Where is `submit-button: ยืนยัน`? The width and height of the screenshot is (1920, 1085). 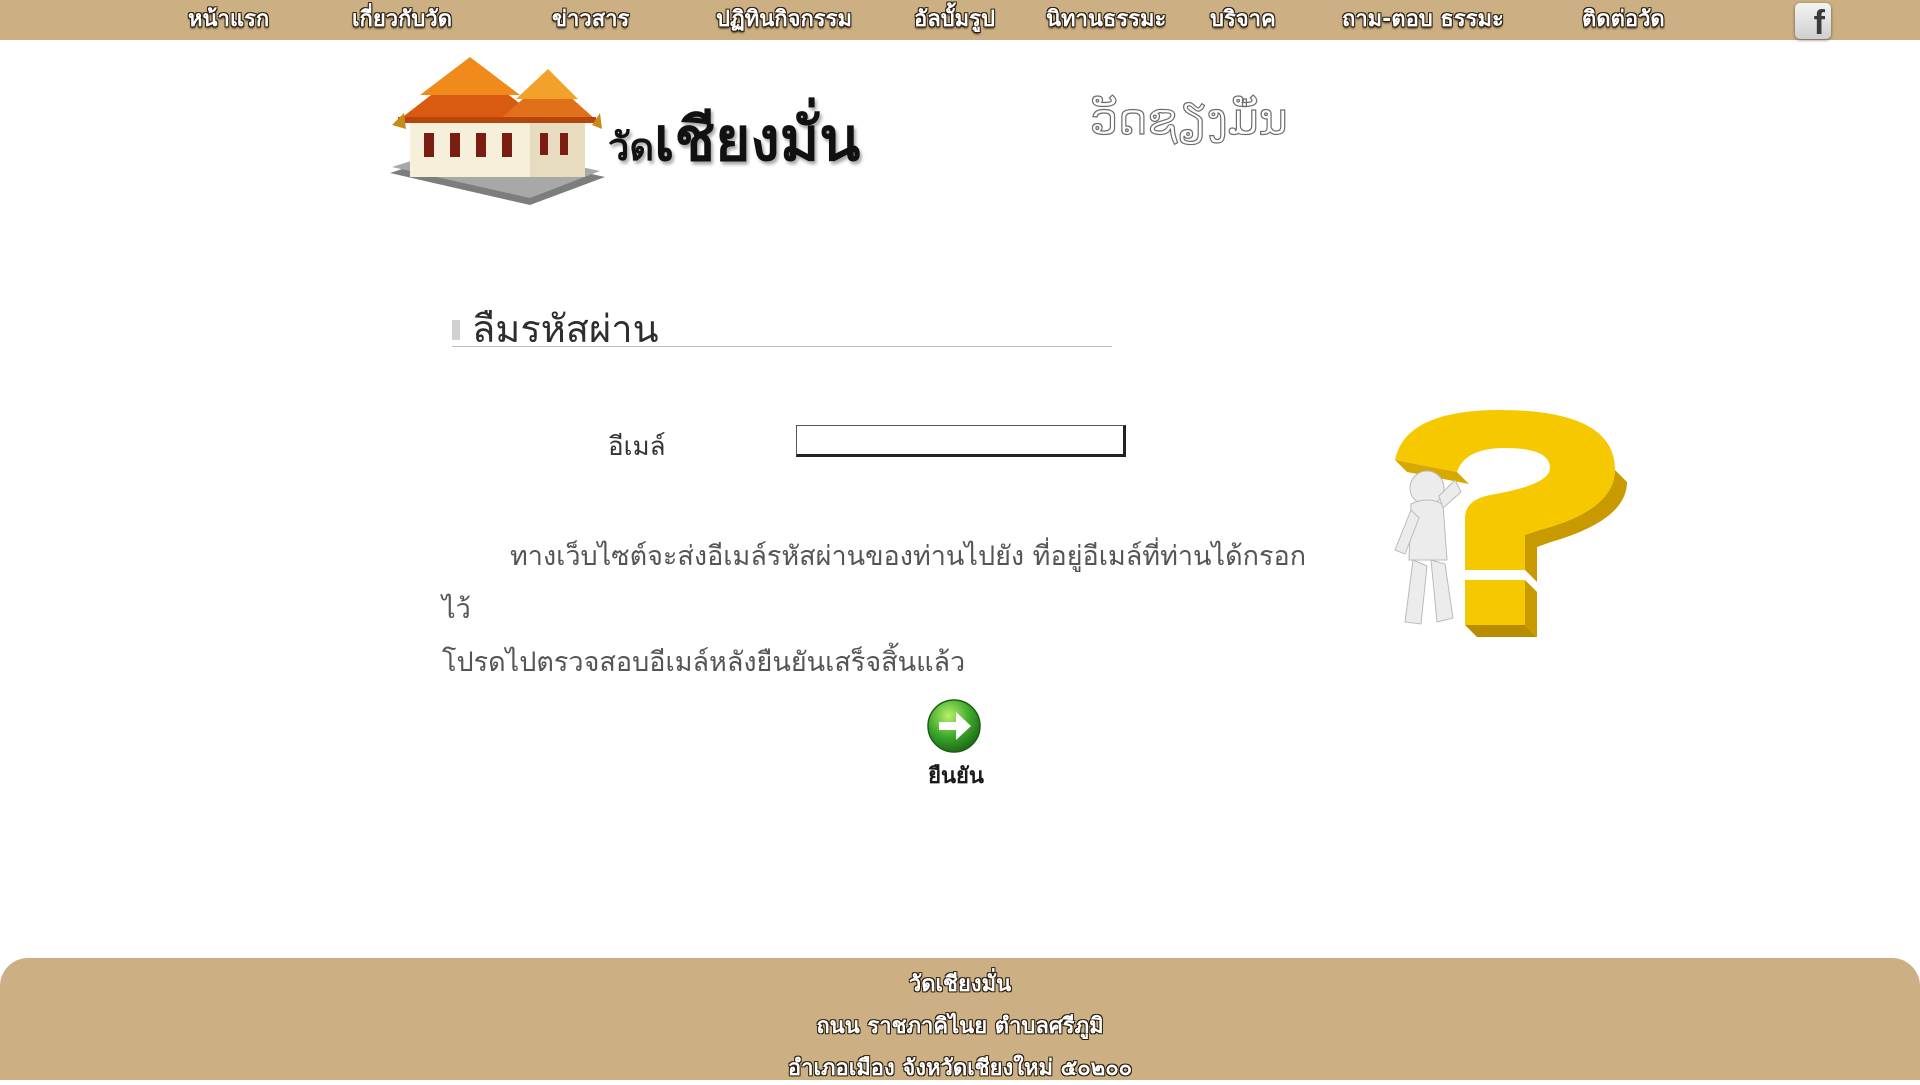 submit-button: ยืนยัน is located at coordinates (956, 745).